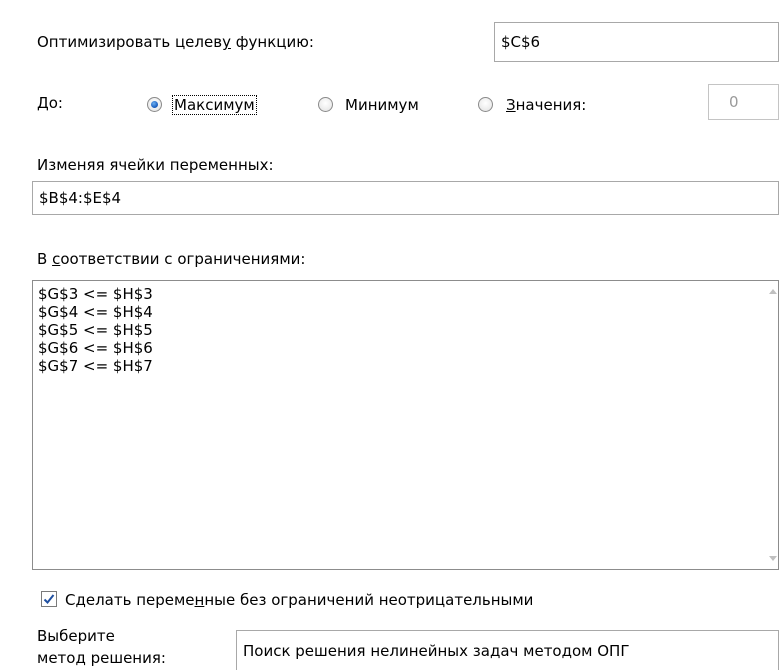 The height and width of the screenshot is (670, 779). What do you see at coordinates (95, 348) in the screenshot?
I see `constraint-item: $G$6 <= $H$6` at bounding box center [95, 348].